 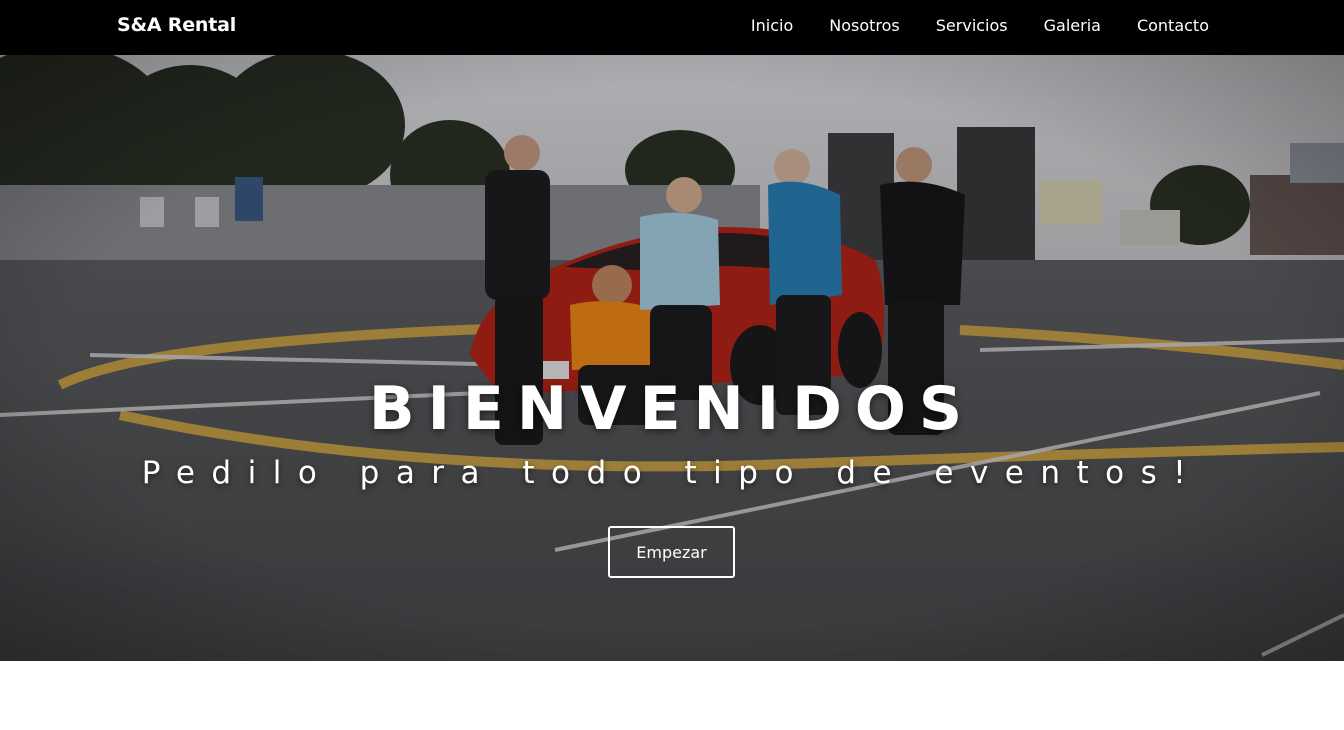 I want to click on nav-link-galeria: Galeria, so click(x=1072, y=25).